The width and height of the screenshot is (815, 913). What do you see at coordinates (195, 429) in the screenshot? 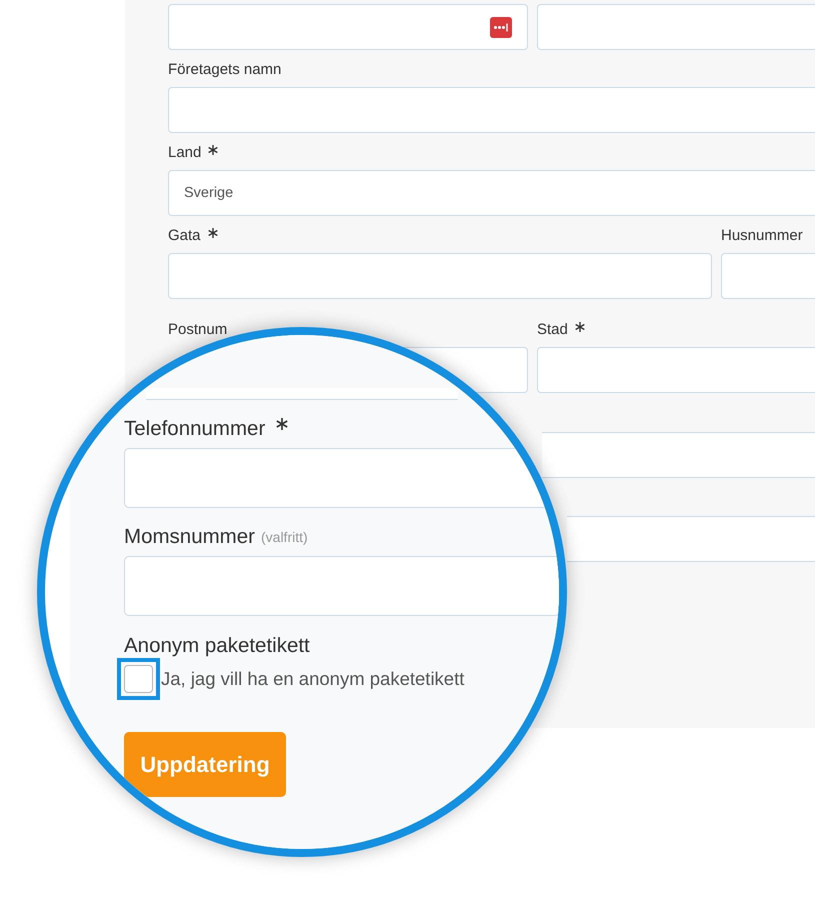
I see `field-label: Telefonnummer` at bounding box center [195, 429].